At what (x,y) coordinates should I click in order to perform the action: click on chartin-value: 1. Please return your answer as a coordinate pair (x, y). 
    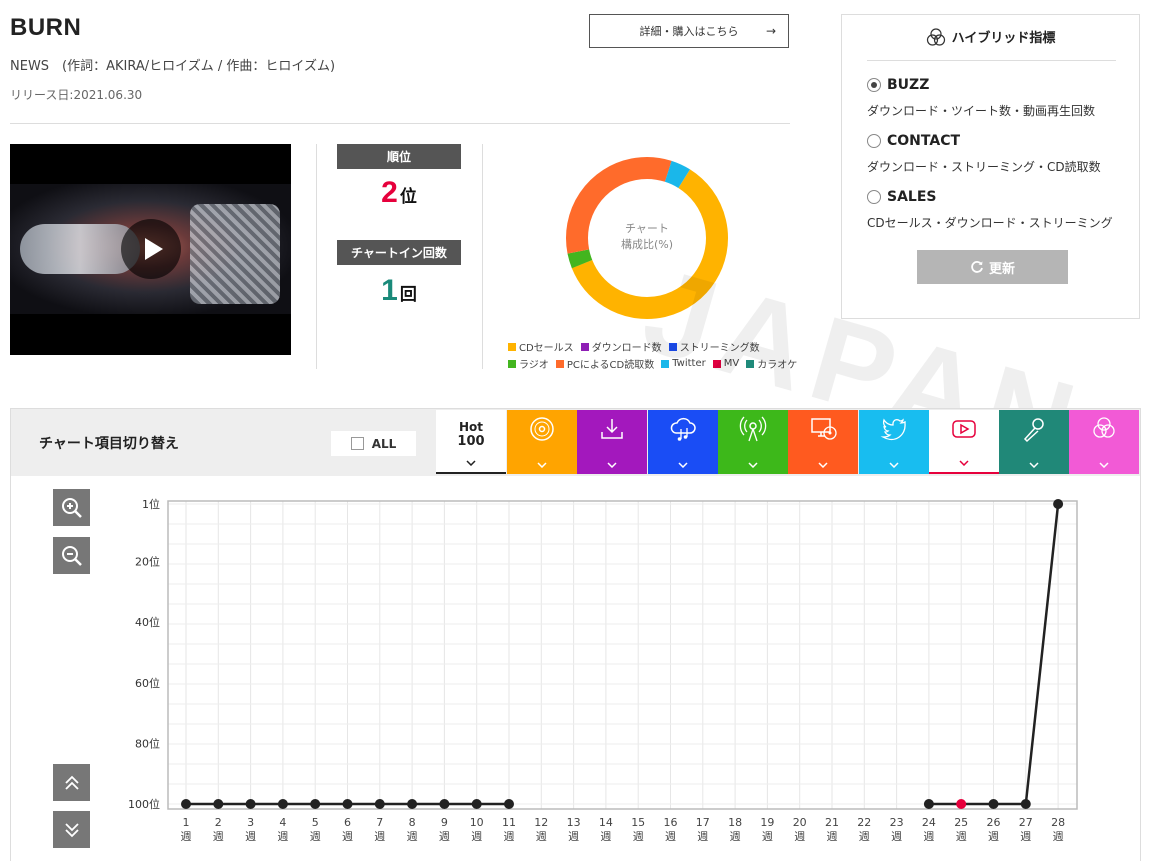
    Looking at the image, I should click on (389, 290).